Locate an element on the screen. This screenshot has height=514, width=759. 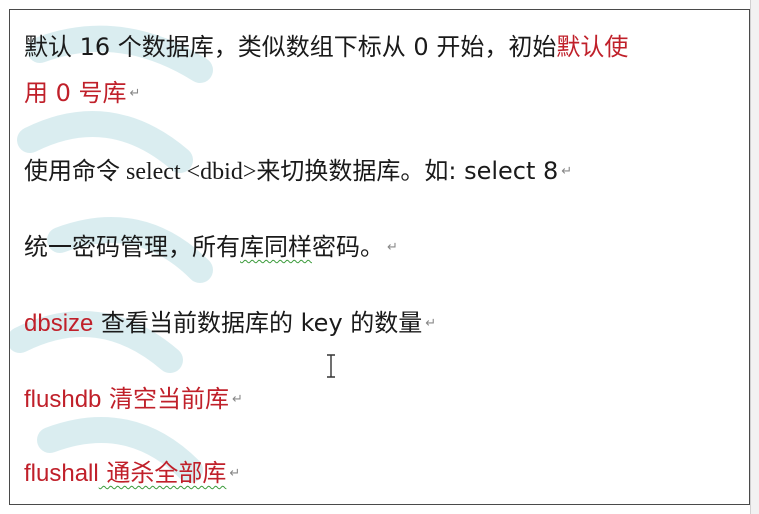
flushdb-description: 清空当前库 is located at coordinates (165, 399).